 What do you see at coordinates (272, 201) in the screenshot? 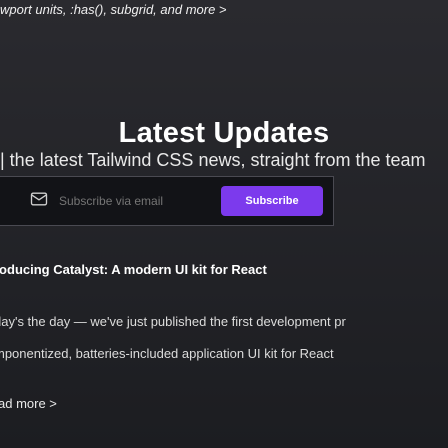
I see `subscribe-button: Subscribe` at bounding box center [272, 201].